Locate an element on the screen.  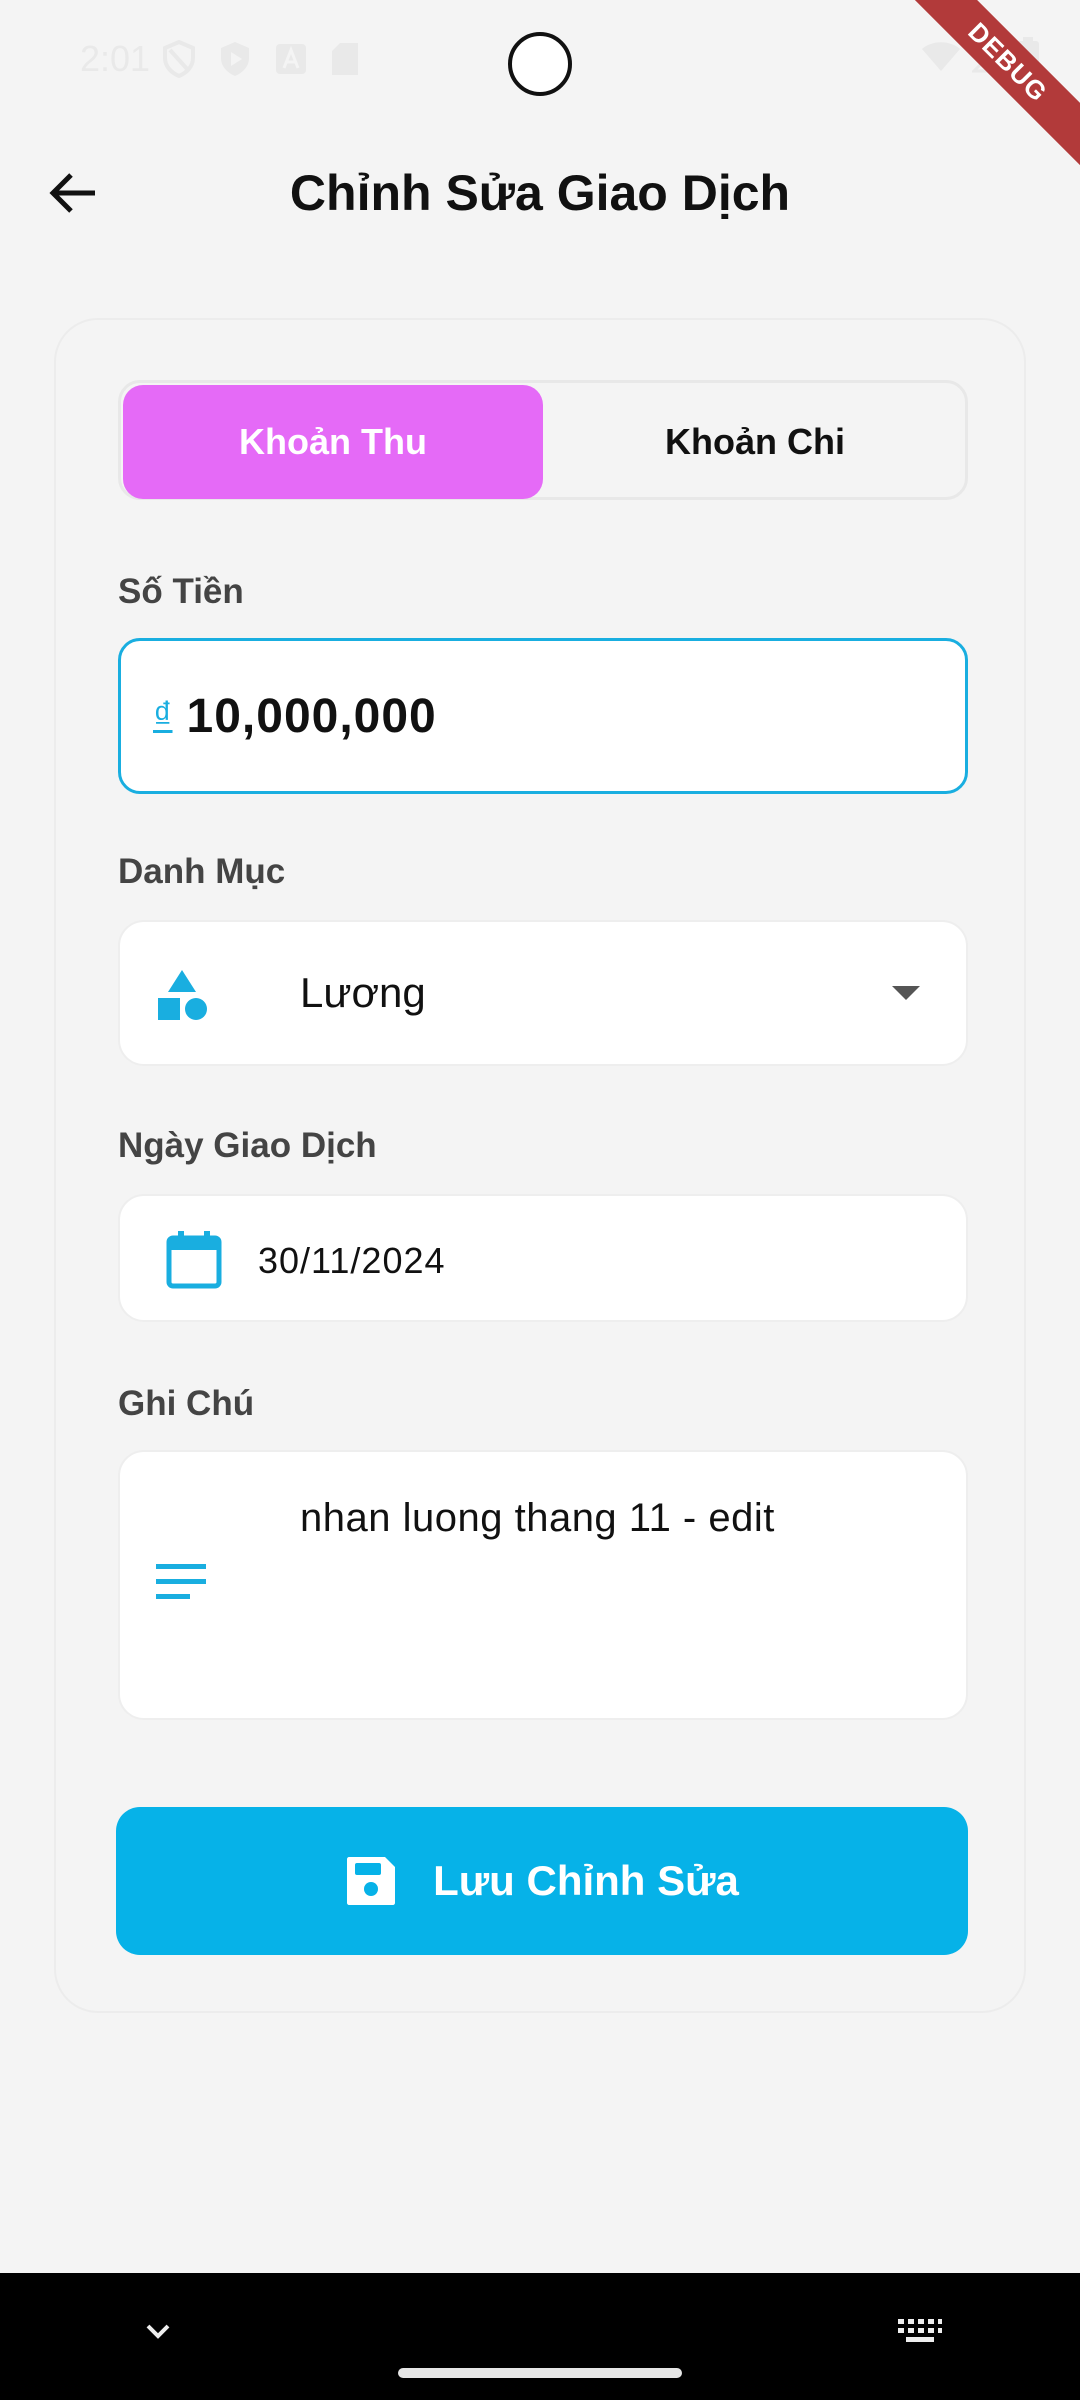
transaction-type-toggle: Khoản Thu Khoản Chi is located at coordinates (543, 440).